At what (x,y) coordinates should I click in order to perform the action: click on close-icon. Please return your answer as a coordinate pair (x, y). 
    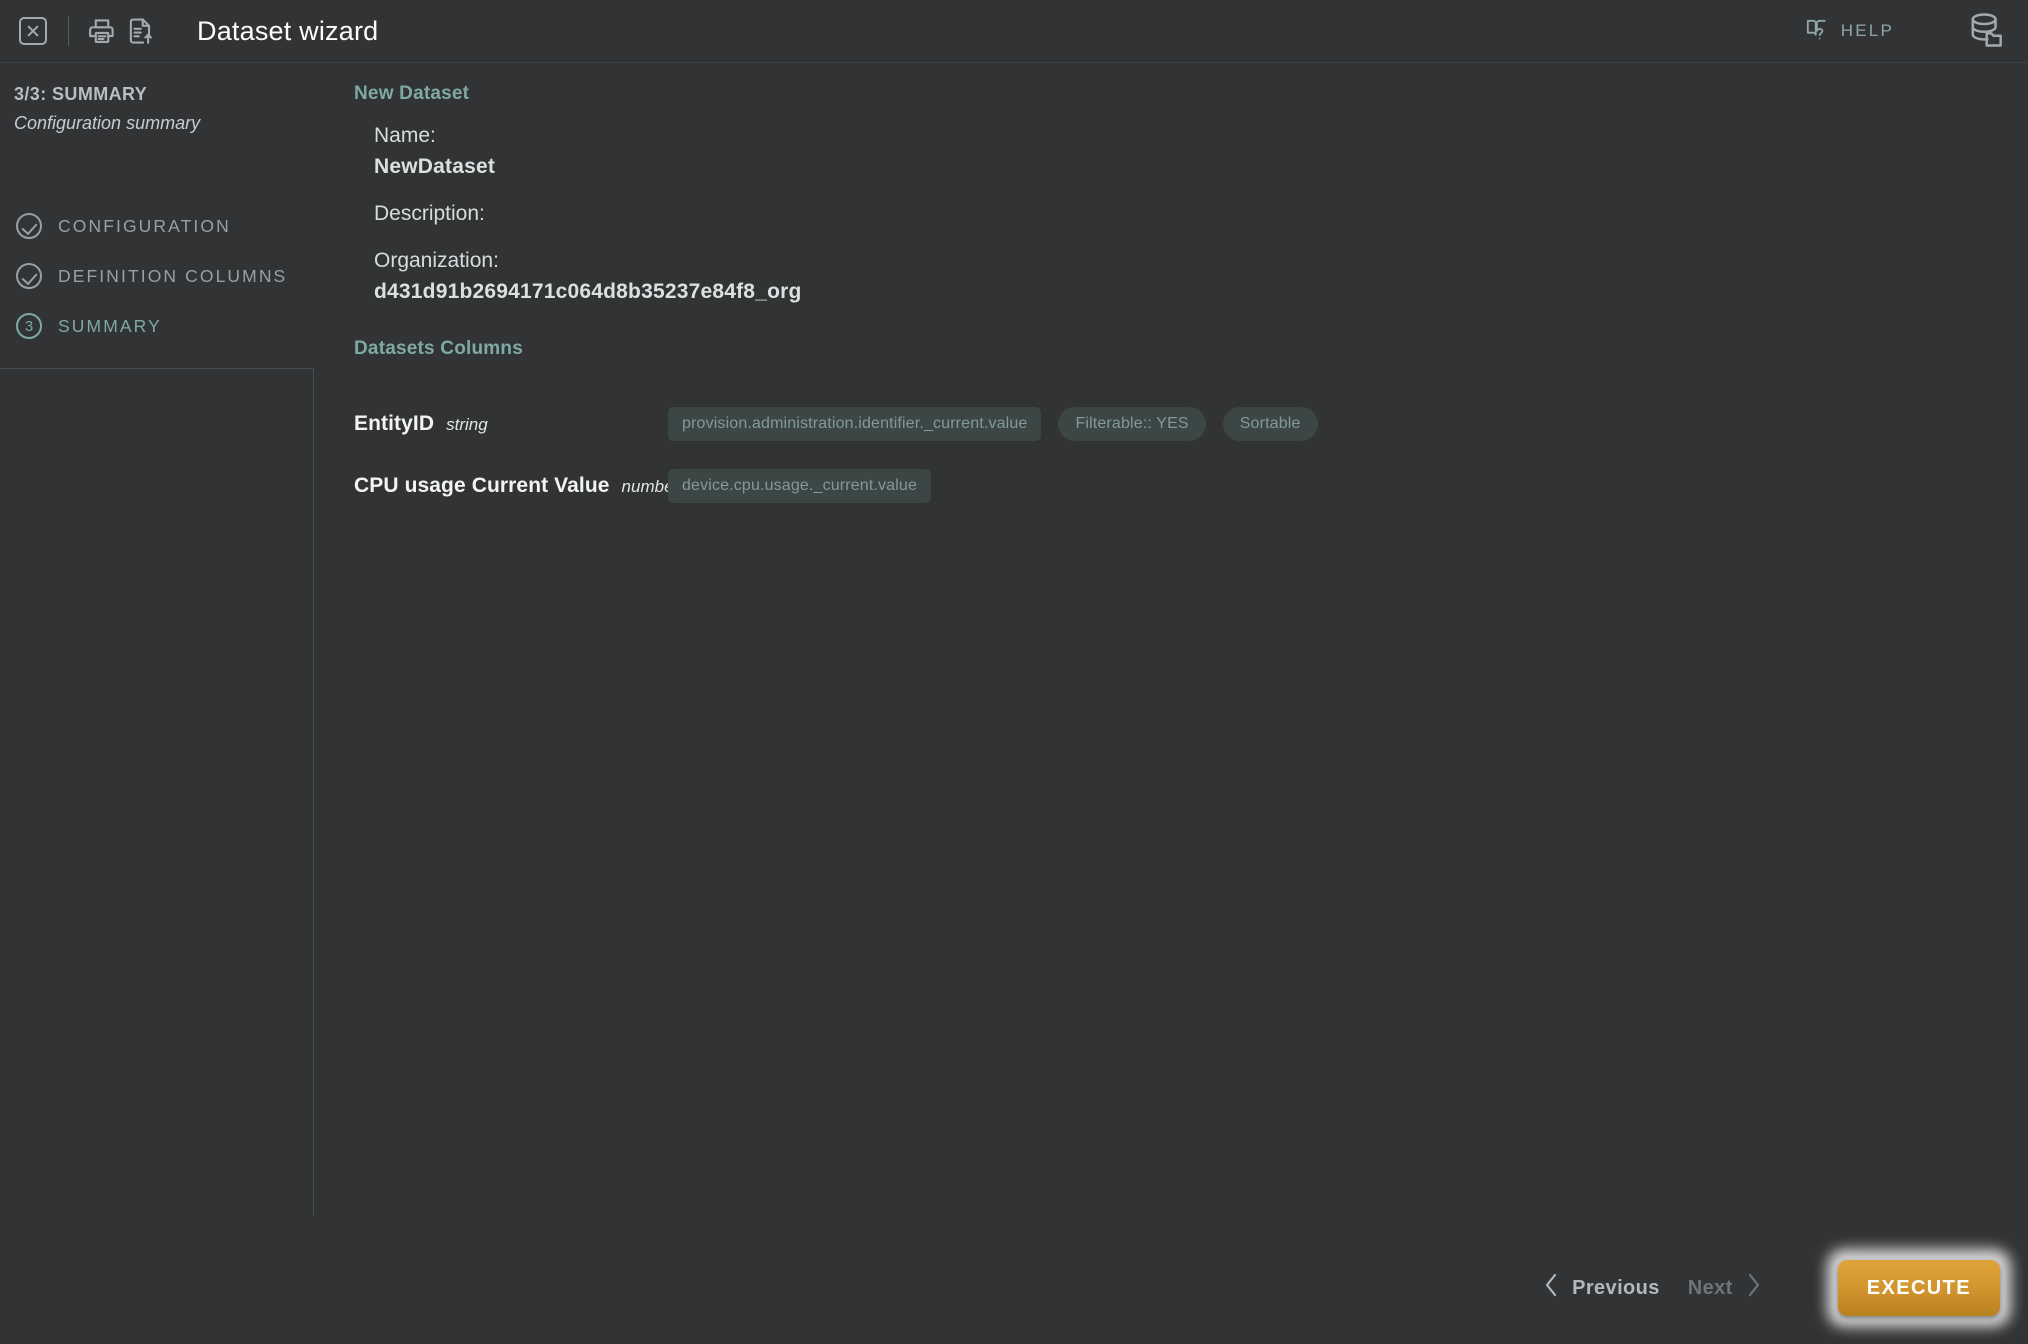
    Looking at the image, I should click on (33, 31).